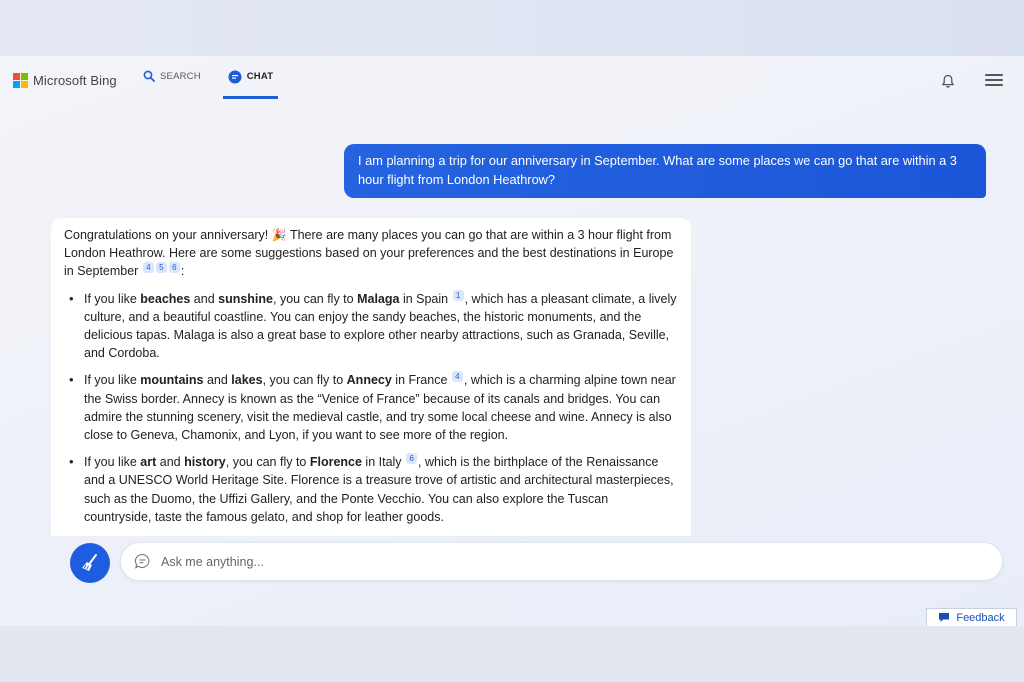 This screenshot has width=1024, height=682. What do you see at coordinates (512, 79) in the screenshot?
I see `header: Microsoft Bing SEARCH CHAT` at bounding box center [512, 79].